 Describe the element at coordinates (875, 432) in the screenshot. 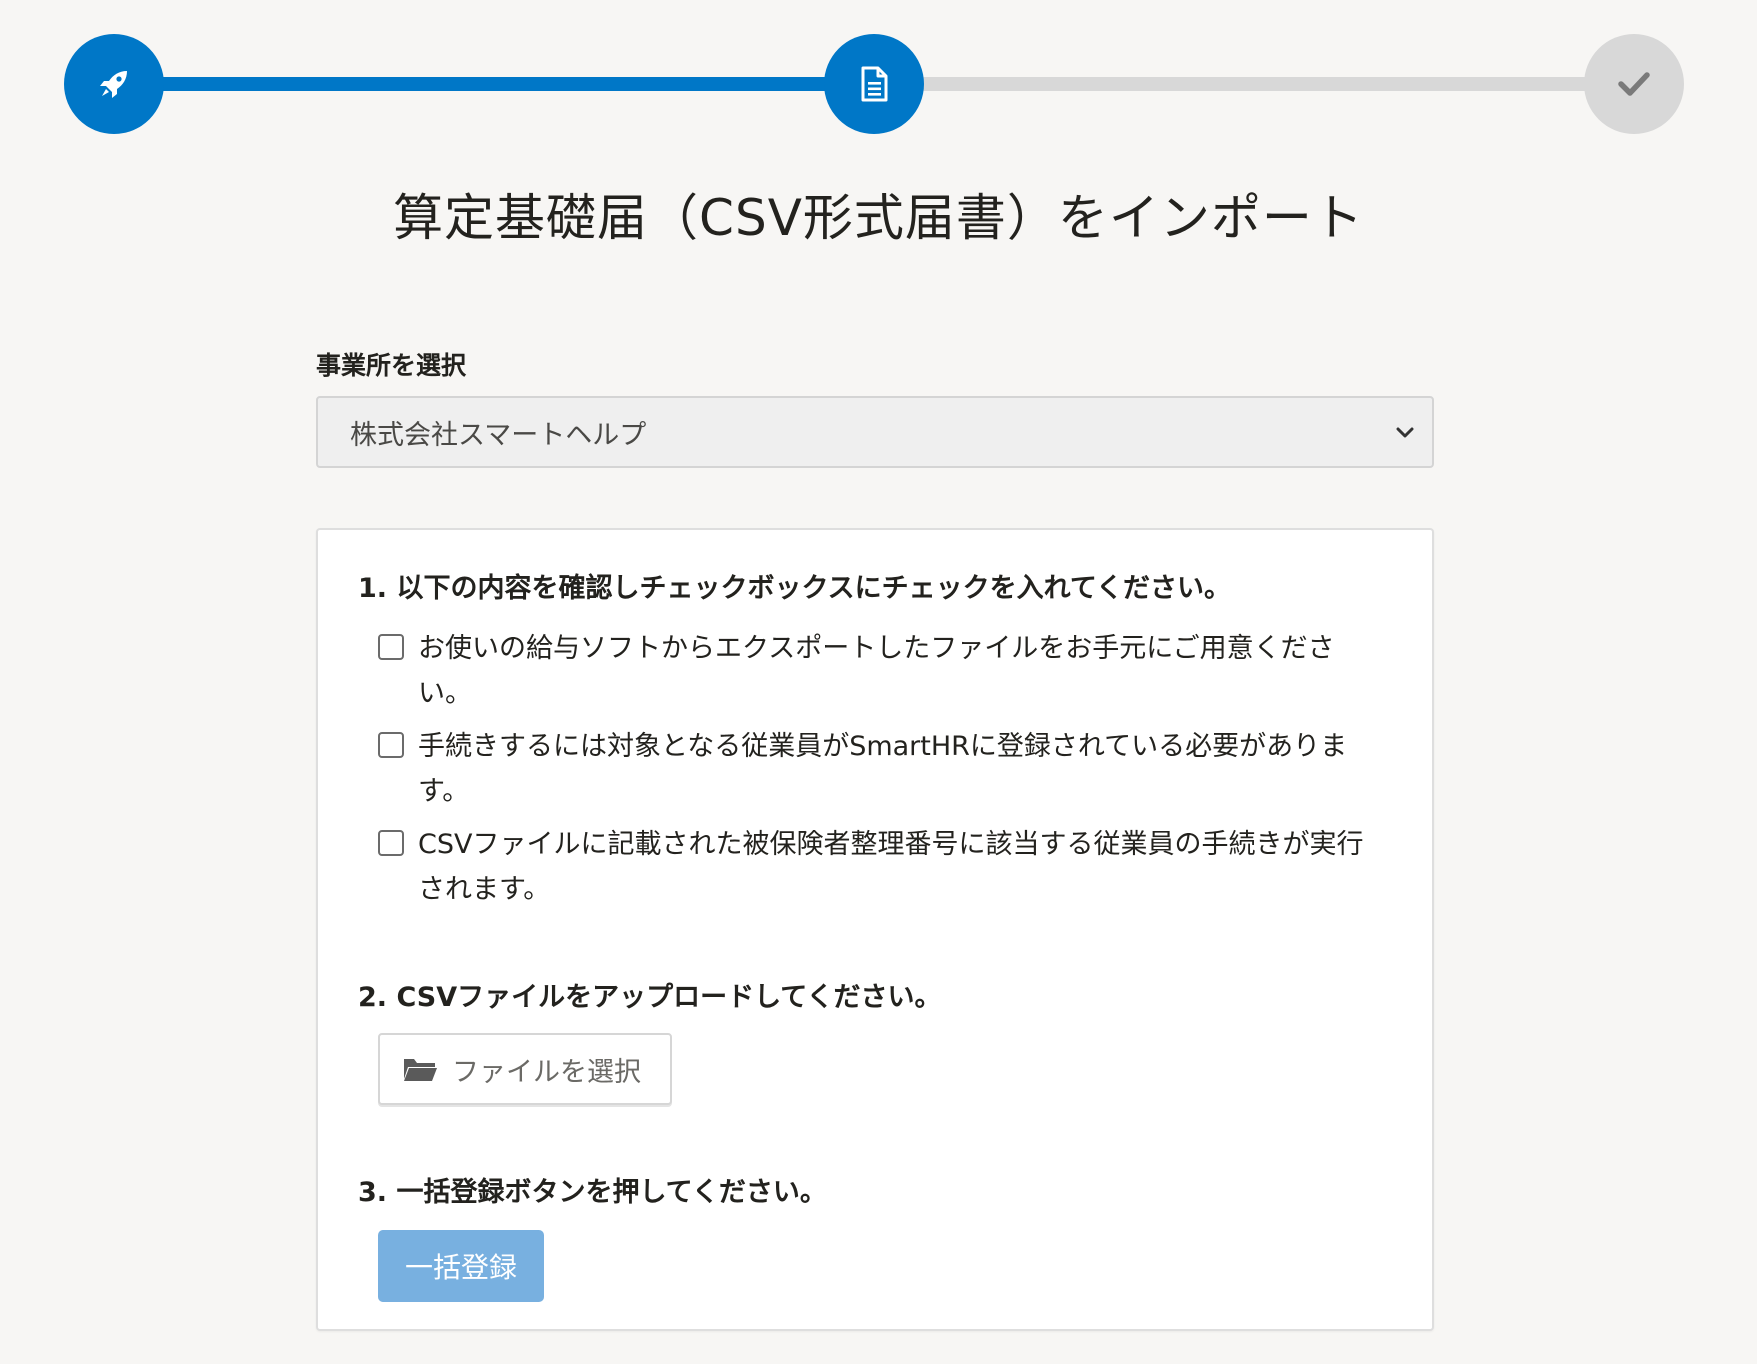

I see `office-select: 株式会社スマートヘルプ` at that location.